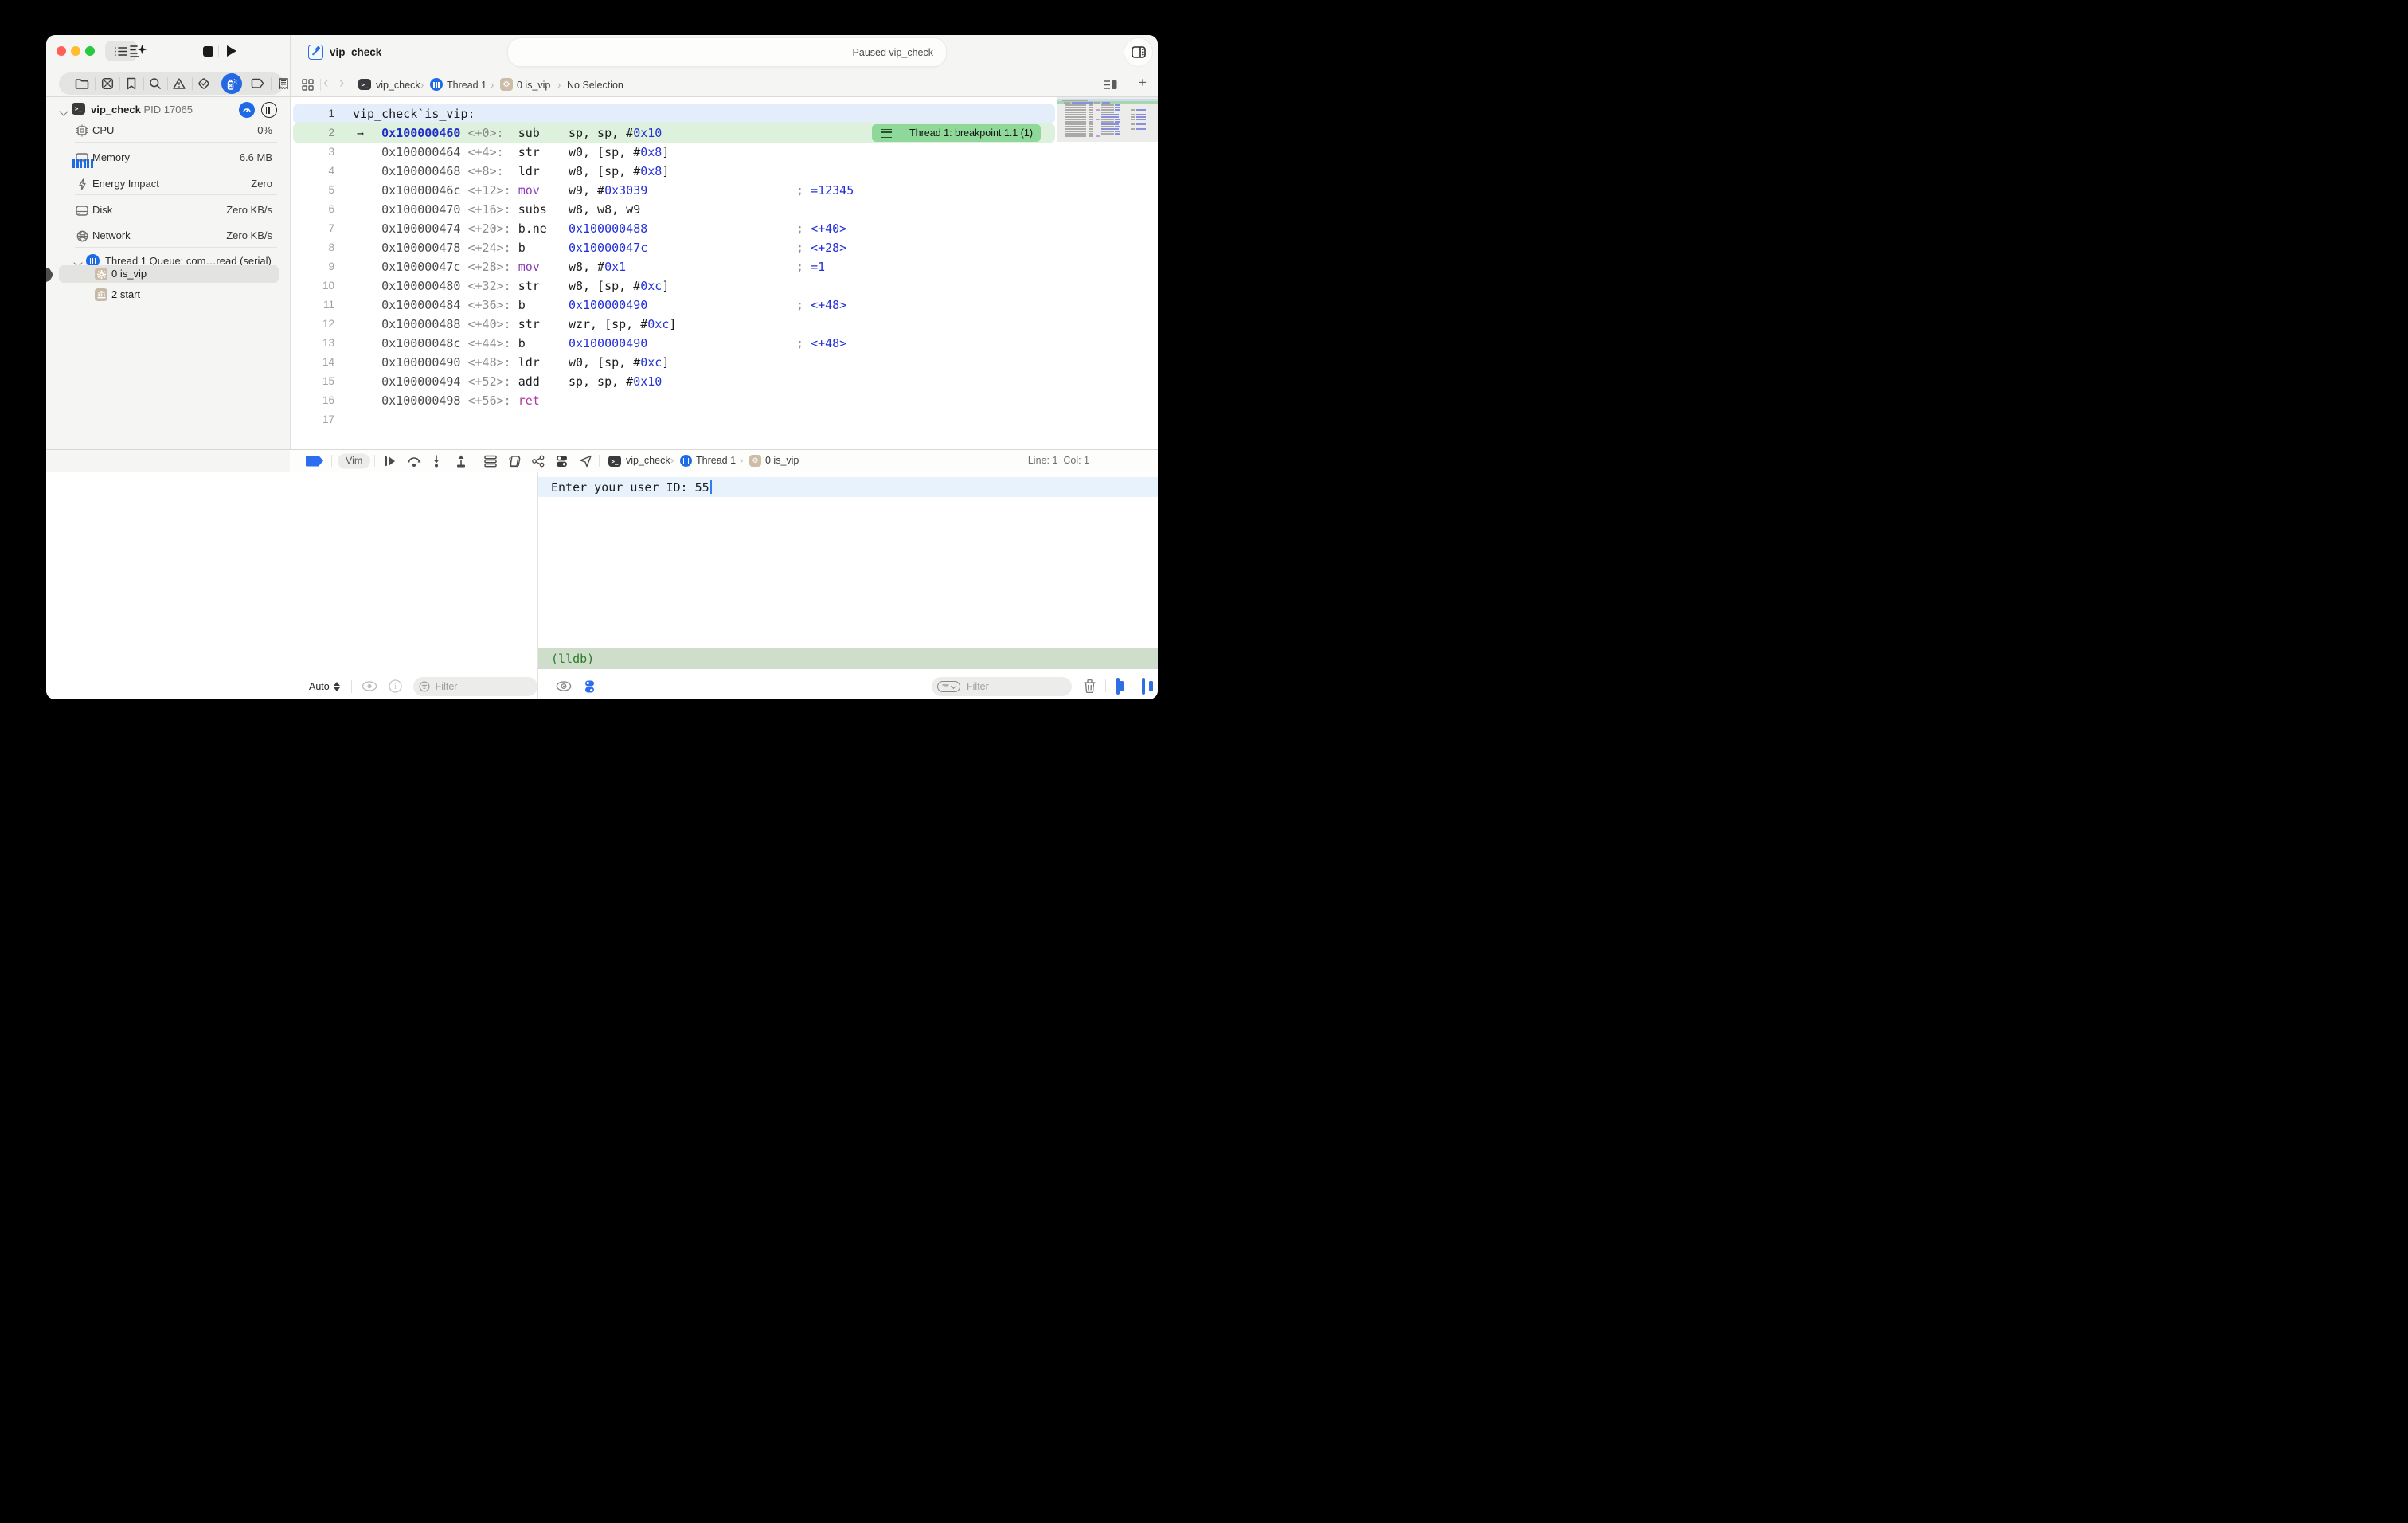 This screenshot has height=1523, width=2408. I want to click on editor-options-icon, so click(1110, 85).